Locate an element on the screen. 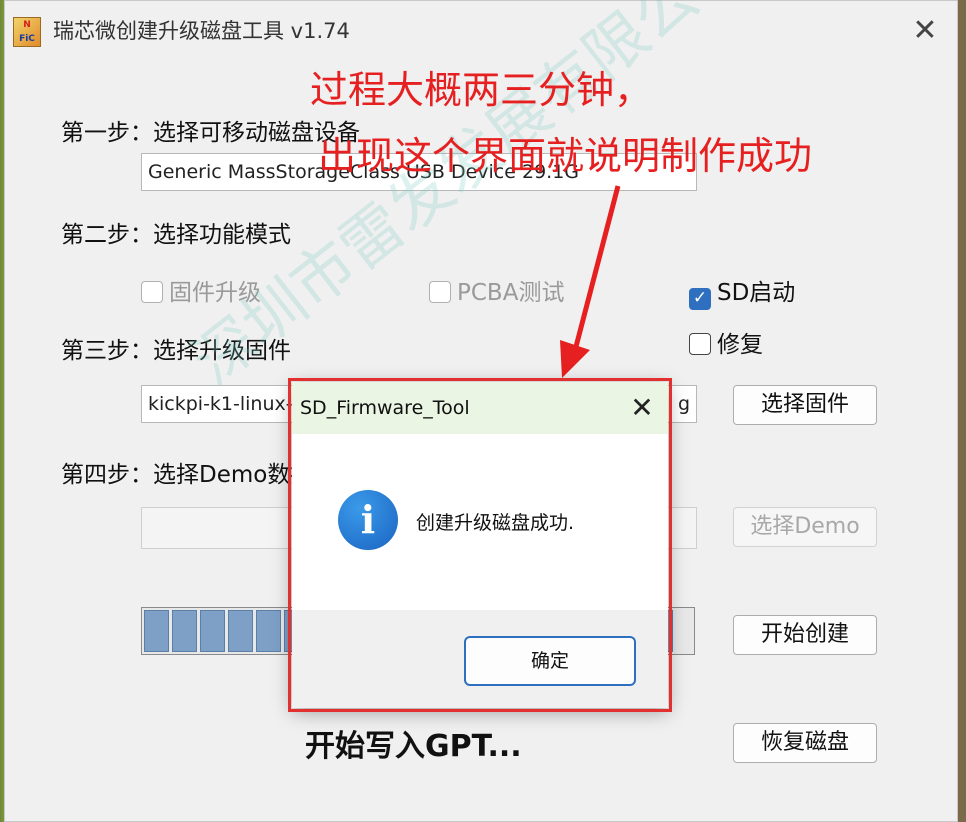 Image resolution: width=966 pixels, height=822 pixels. select-demo-button: 选择Demo is located at coordinates (805, 527).